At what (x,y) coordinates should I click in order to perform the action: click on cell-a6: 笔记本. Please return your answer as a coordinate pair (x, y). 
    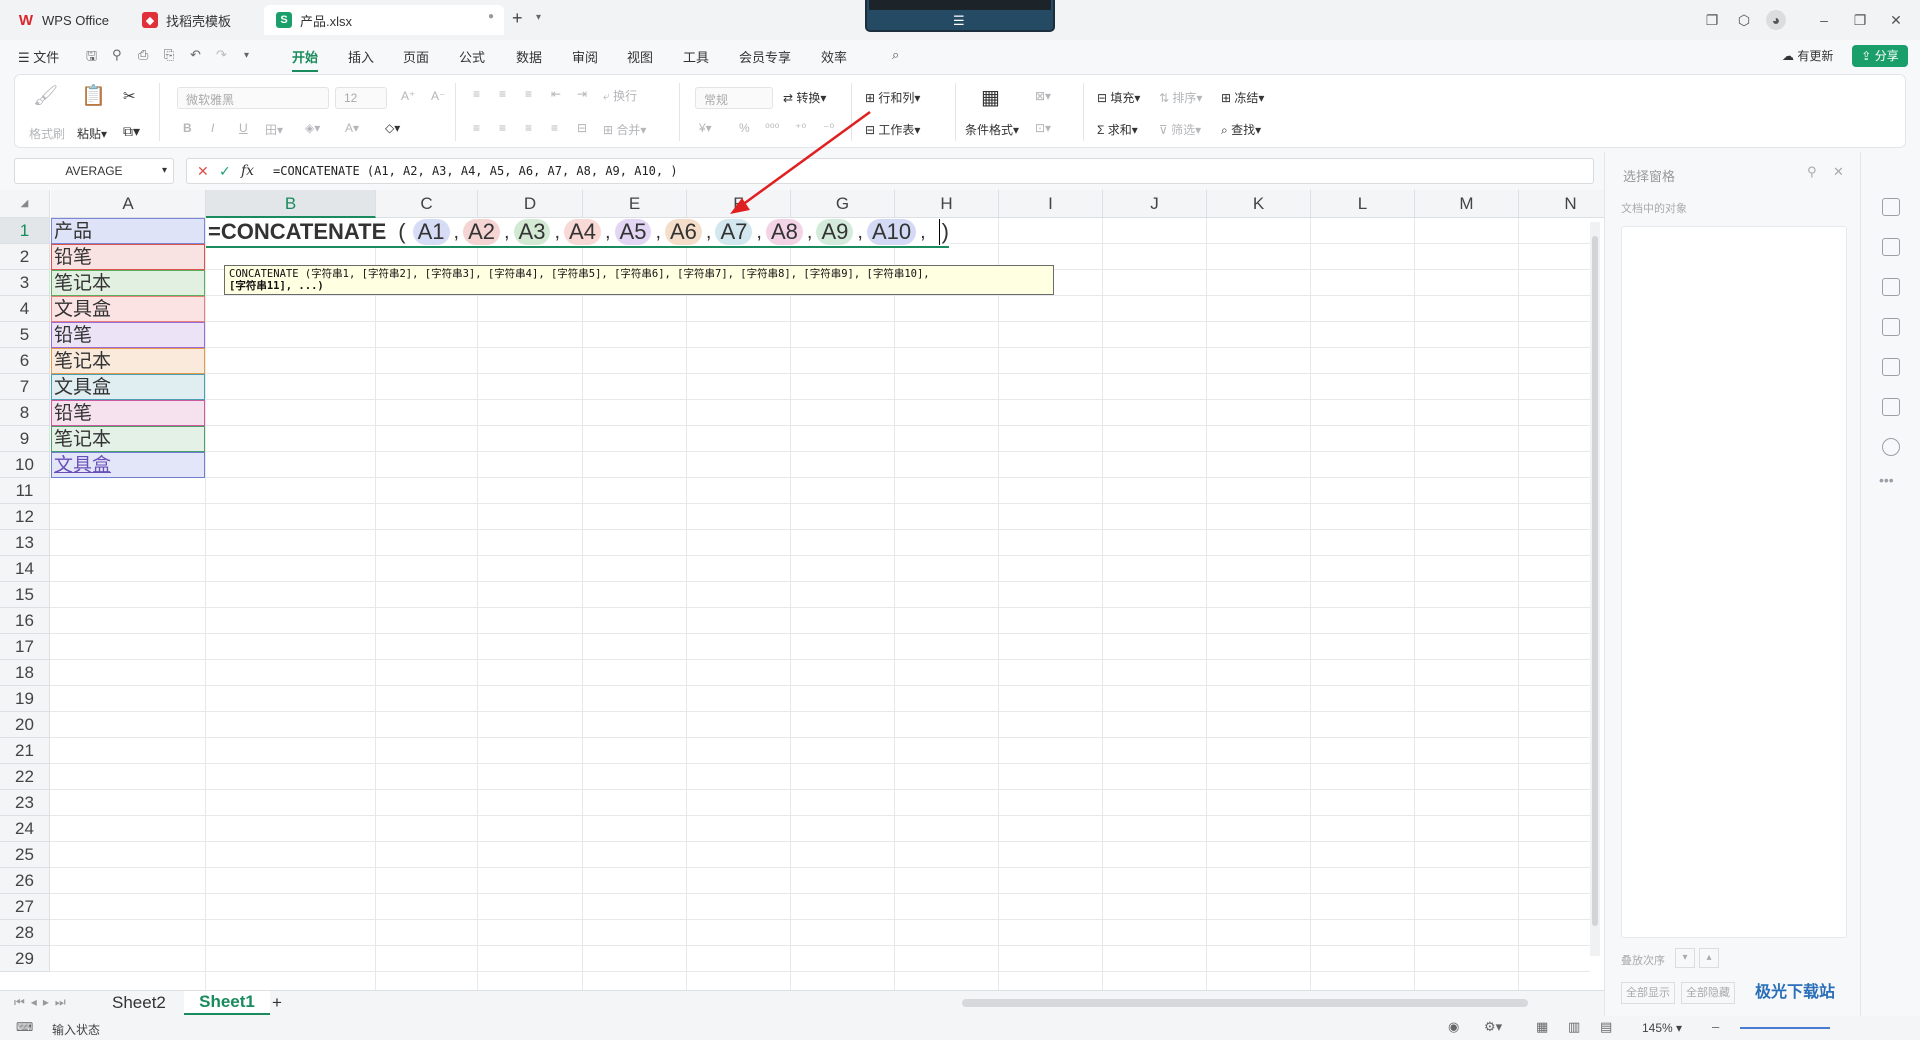
    Looking at the image, I should click on (128, 361).